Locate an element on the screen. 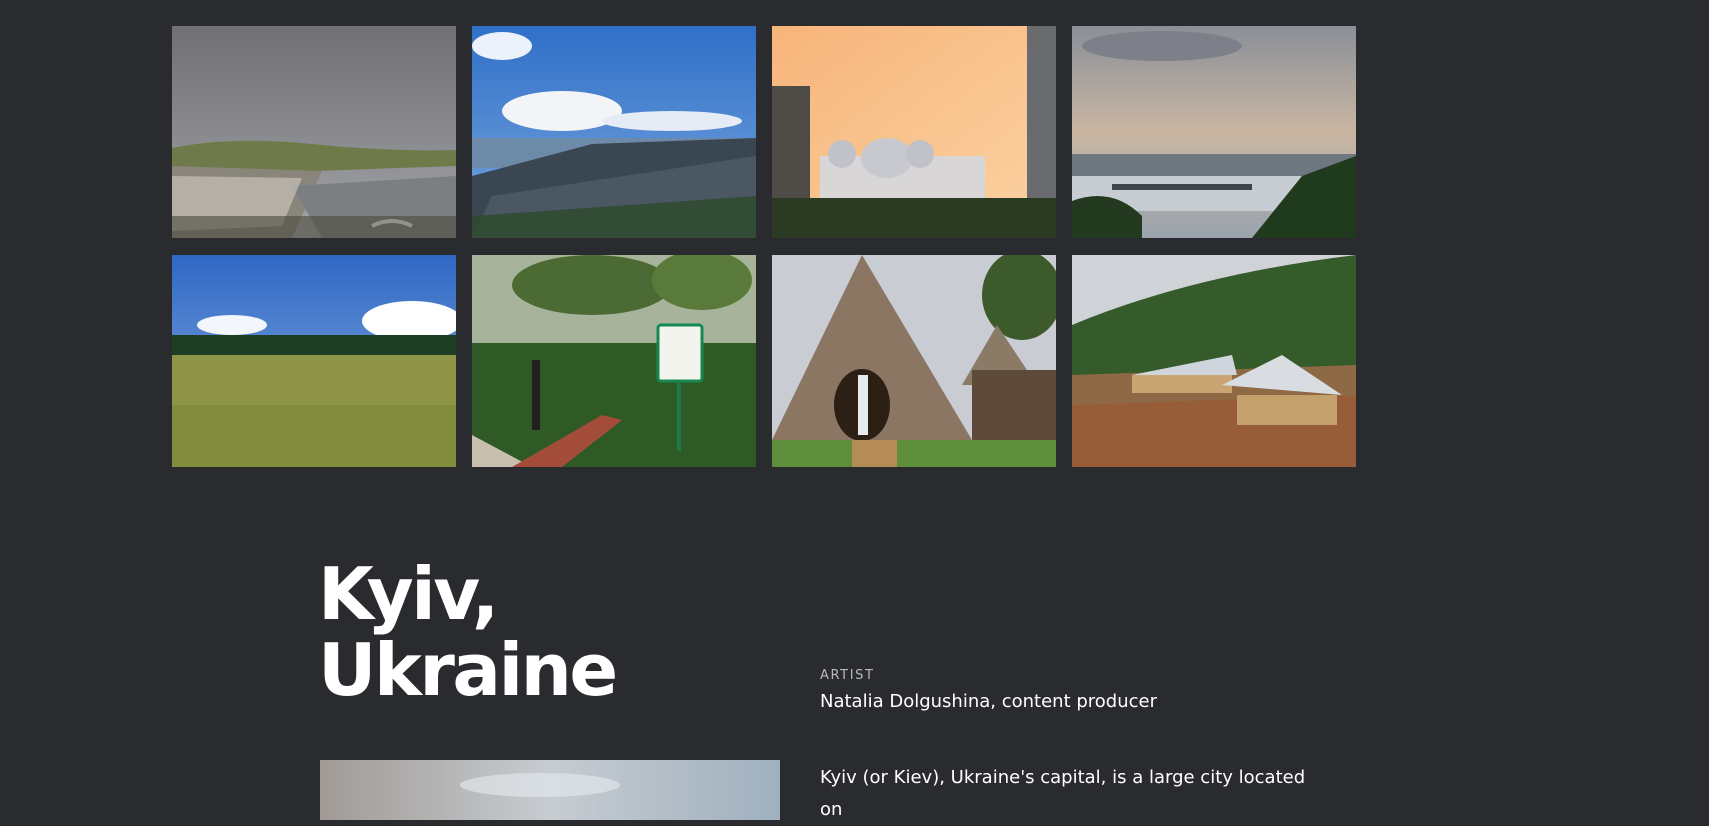  photo-thatched-hut is located at coordinates (914, 361).